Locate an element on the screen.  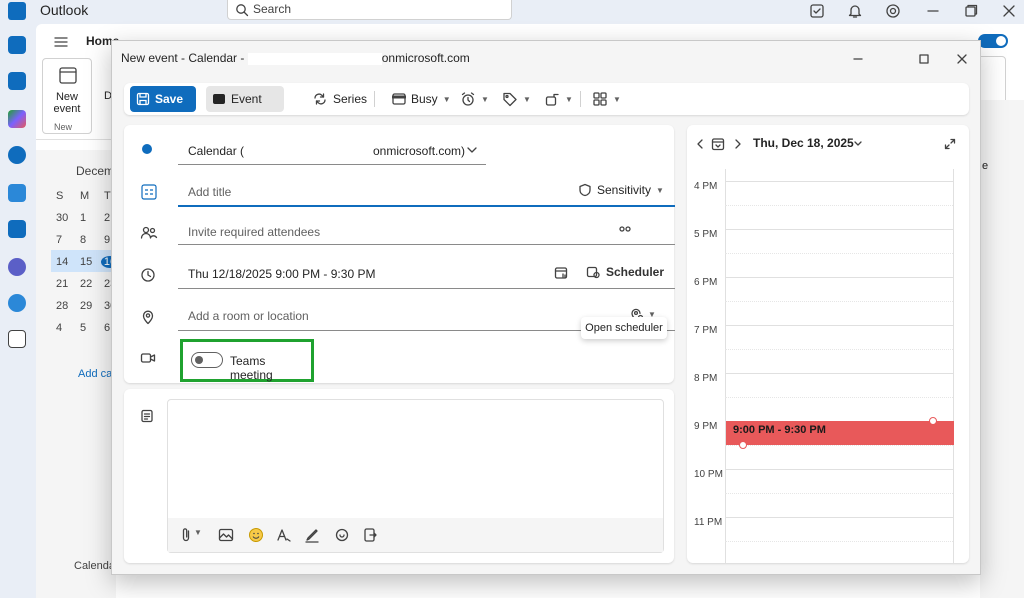
calendar-event: 9:00 PM - 9:30 PM is located at coordinates (840, 433).